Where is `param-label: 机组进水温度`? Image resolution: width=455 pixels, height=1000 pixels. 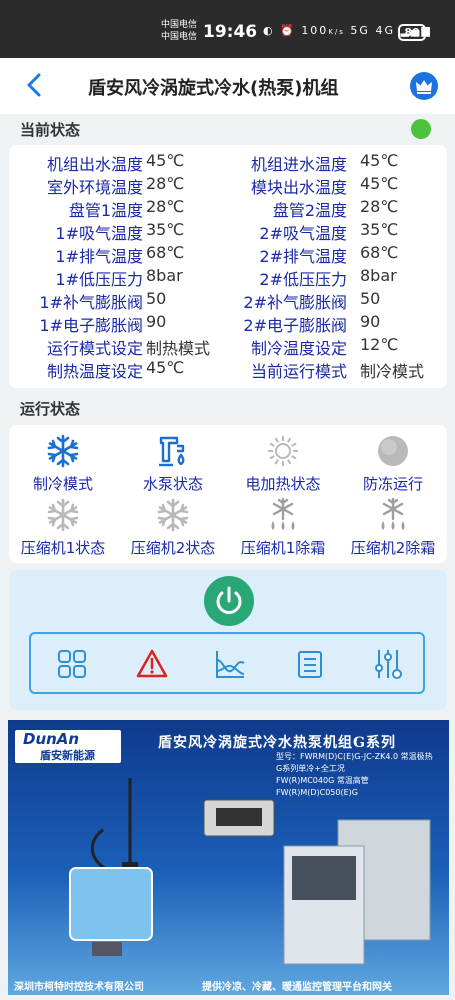
param-label: 机组进水温度 is located at coordinates (298, 164).